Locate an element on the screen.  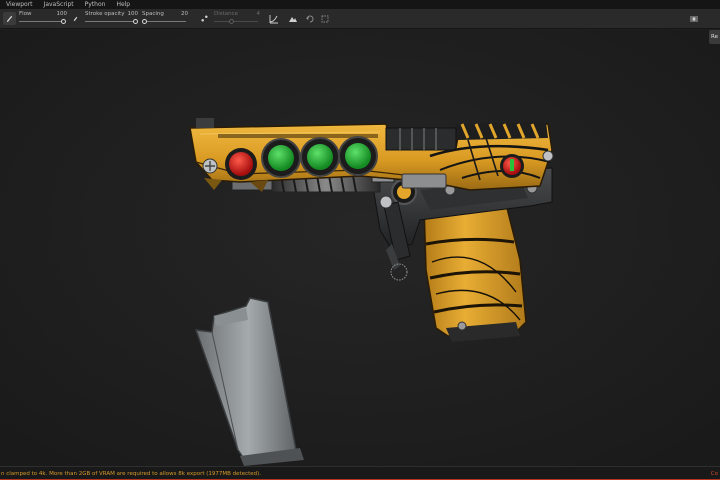
menu-bar: Viewport JavaScript Python Help is located at coordinates (360, 4).